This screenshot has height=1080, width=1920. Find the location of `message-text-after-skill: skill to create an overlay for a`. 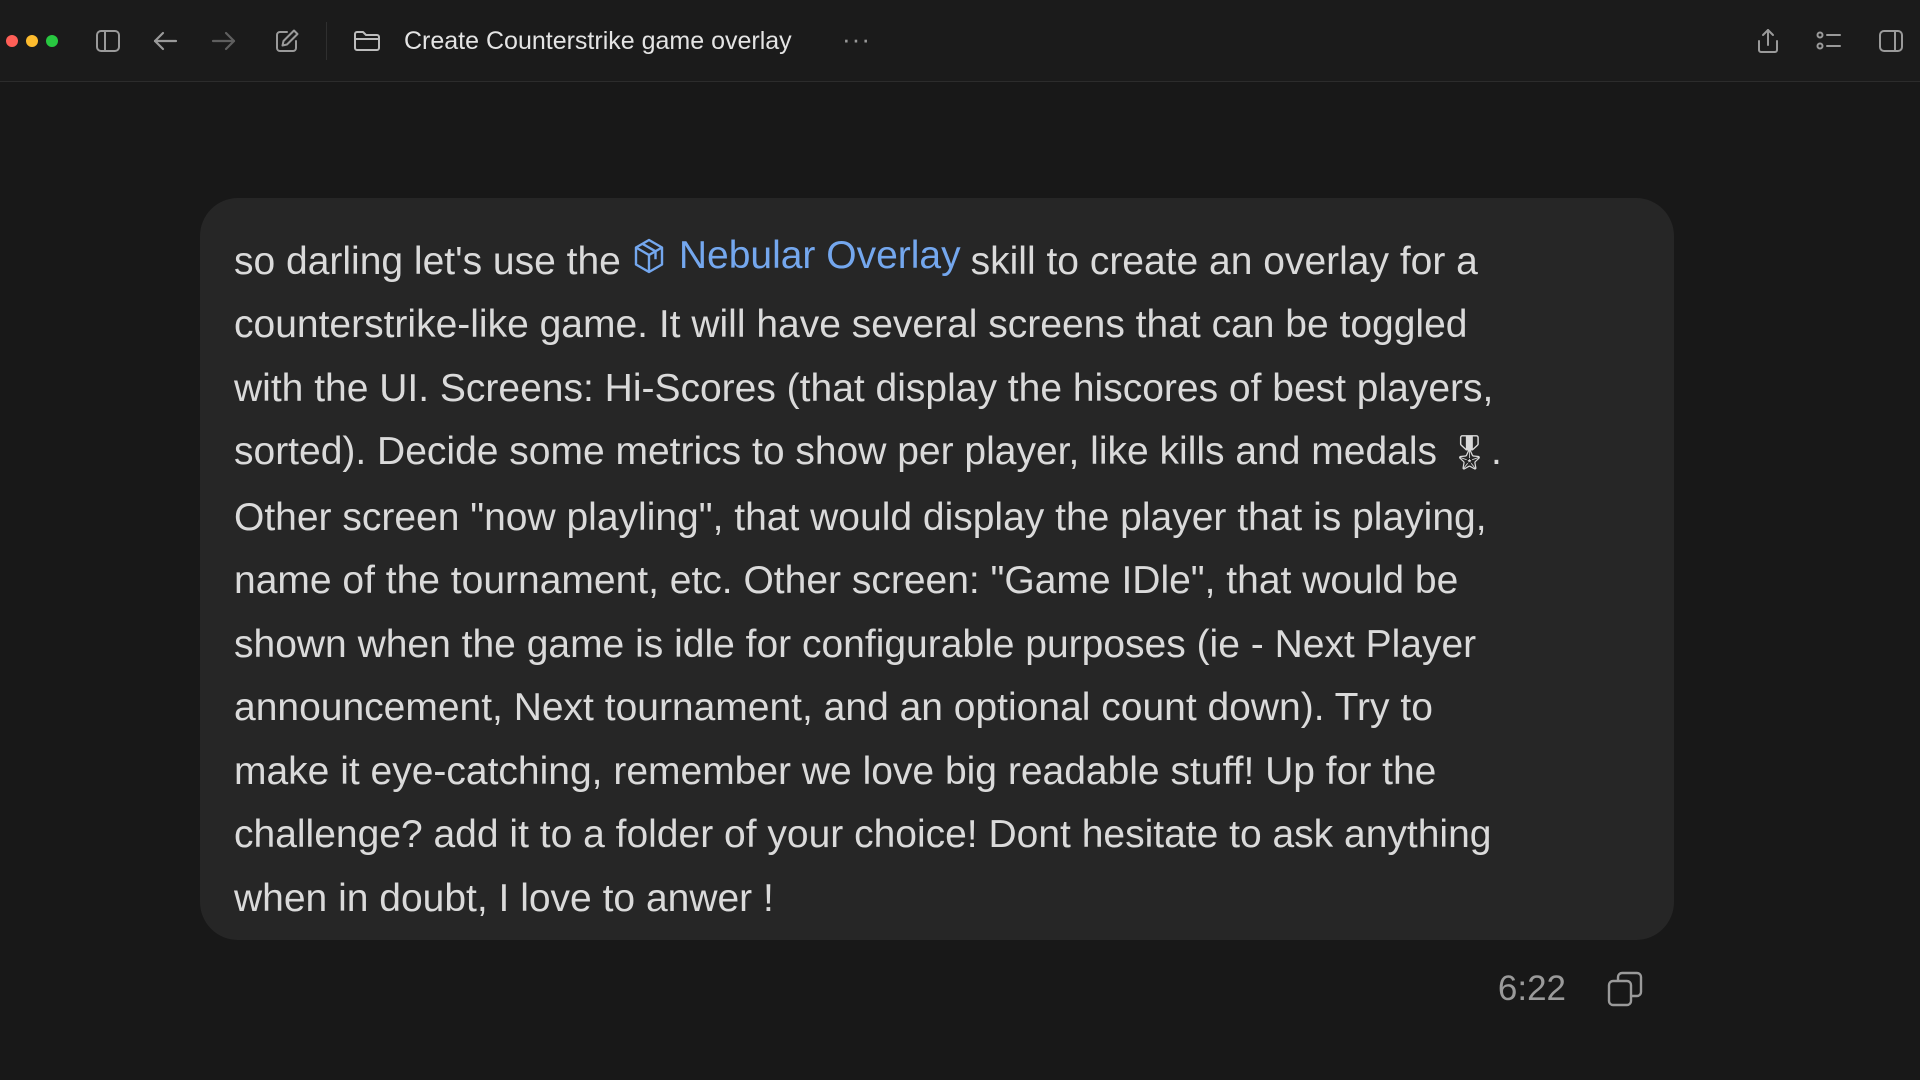

message-text-after-skill: skill to create an overlay for a is located at coordinates (1224, 261).